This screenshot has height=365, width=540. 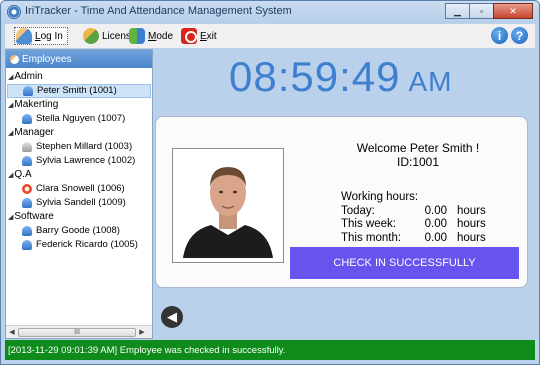 I want to click on minimize-button: ▁, so click(x=457, y=11).